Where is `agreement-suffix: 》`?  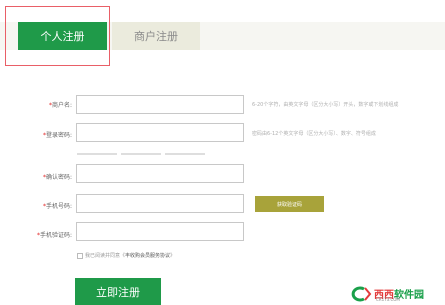 agreement-suffix: 》 is located at coordinates (173, 256).